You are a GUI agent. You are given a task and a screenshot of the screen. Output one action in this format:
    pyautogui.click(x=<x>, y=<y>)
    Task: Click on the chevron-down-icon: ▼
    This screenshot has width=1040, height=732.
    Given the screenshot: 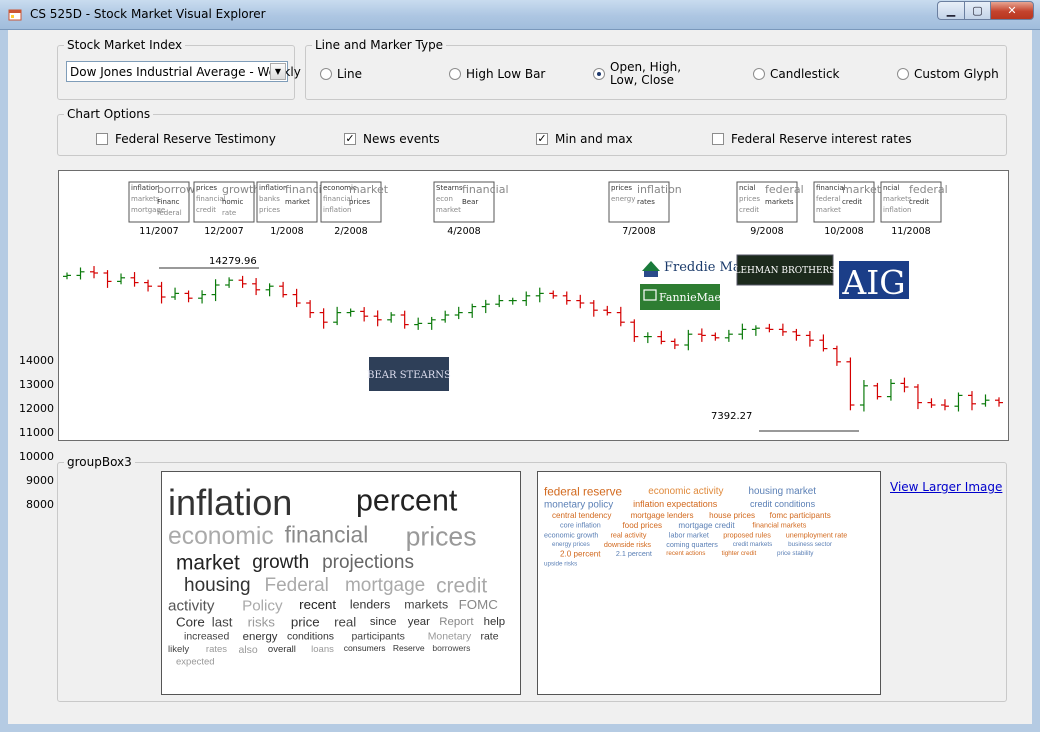 What is the action you would take?
    pyautogui.click(x=278, y=71)
    